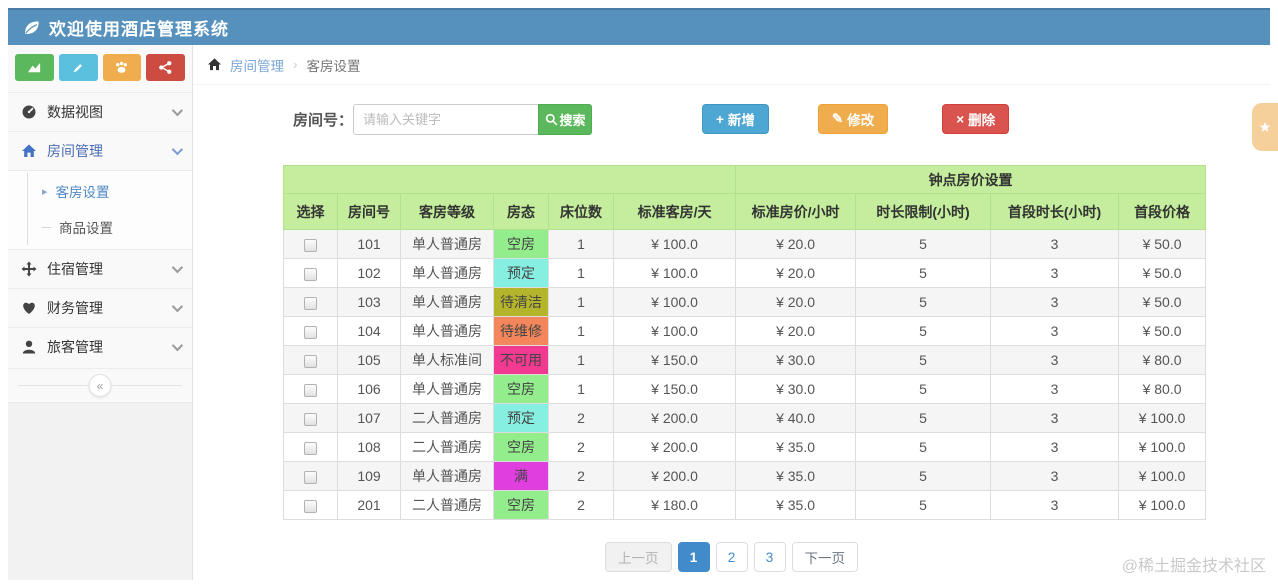  I want to click on share-quick-button, so click(165, 67).